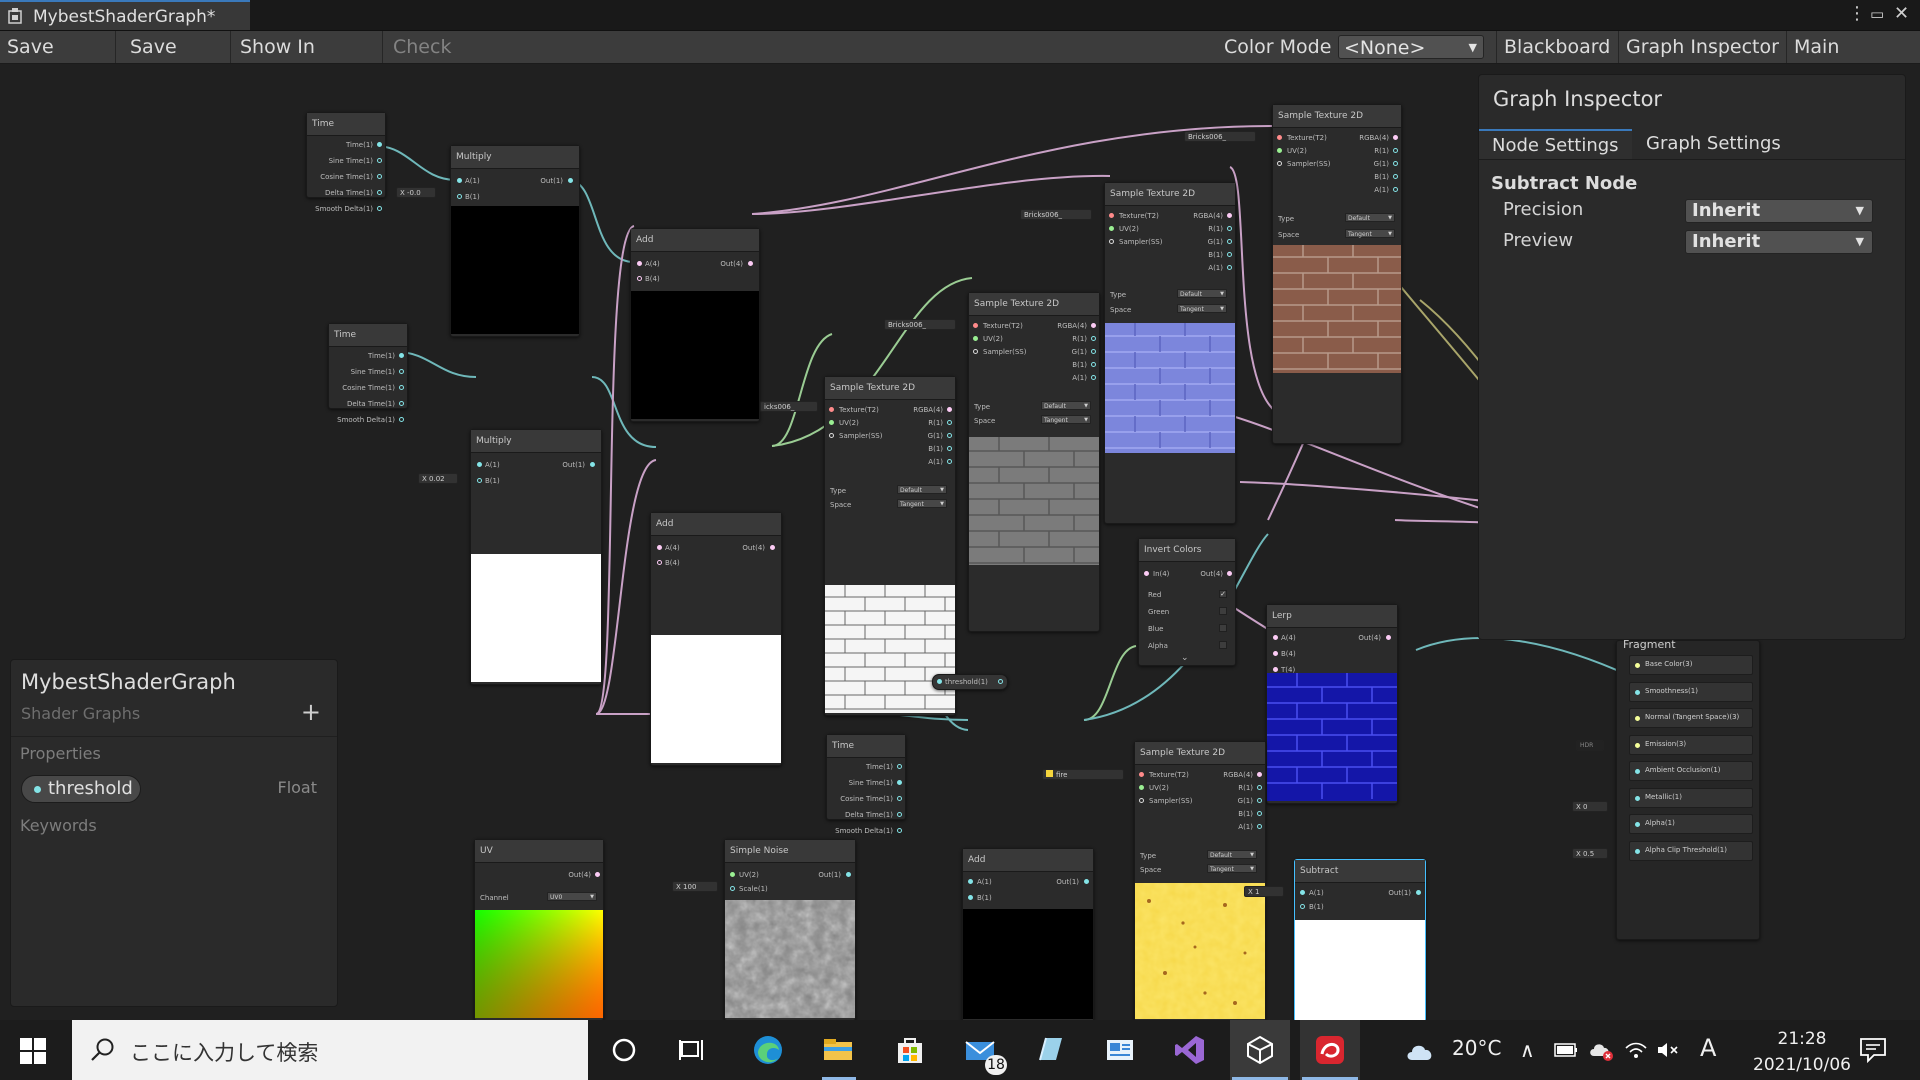 The width and height of the screenshot is (1920, 1080). Describe the element at coordinates (1691, 824) in the screenshot. I see `fragment-block: Alpha(1)` at that location.